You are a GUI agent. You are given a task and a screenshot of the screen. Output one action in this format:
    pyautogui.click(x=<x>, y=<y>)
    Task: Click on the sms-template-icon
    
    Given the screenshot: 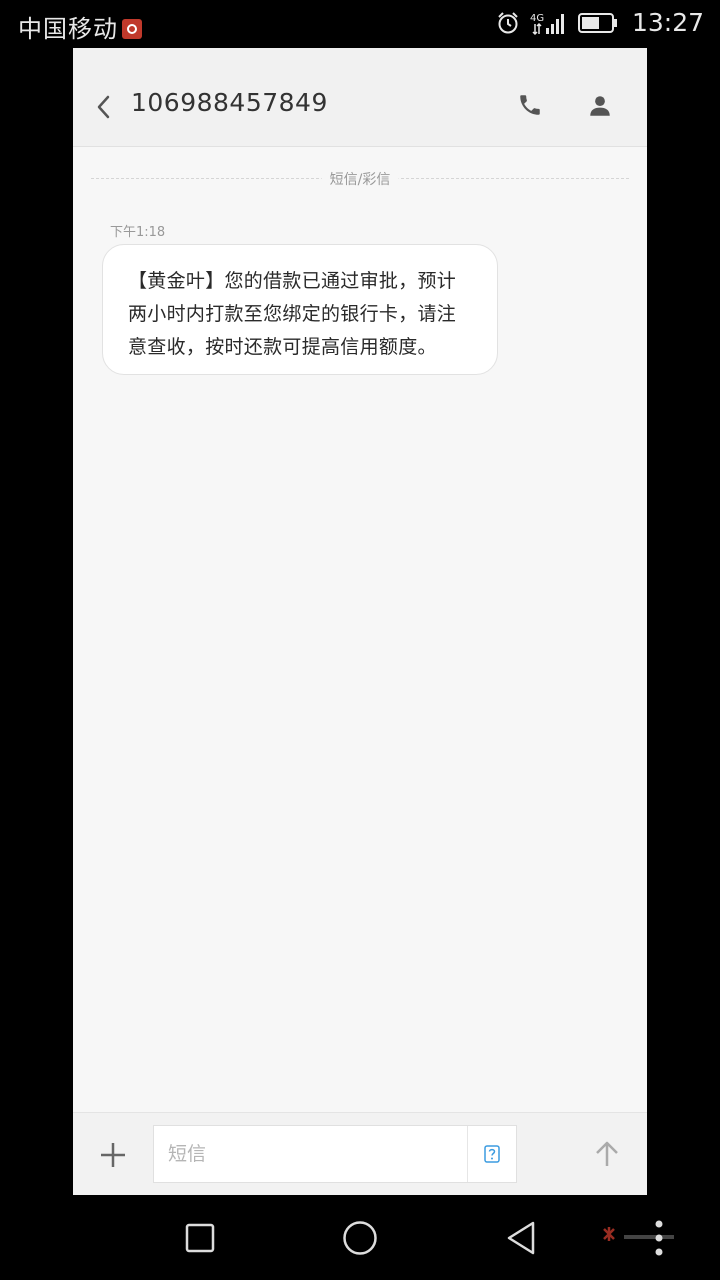 What is the action you would take?
    pyautogui.click(x=492, y=1154)
    